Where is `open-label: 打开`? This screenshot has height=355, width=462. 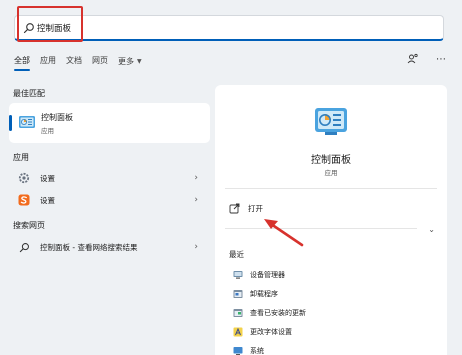
open-label: 打开 is located at coordinates (255, 208).